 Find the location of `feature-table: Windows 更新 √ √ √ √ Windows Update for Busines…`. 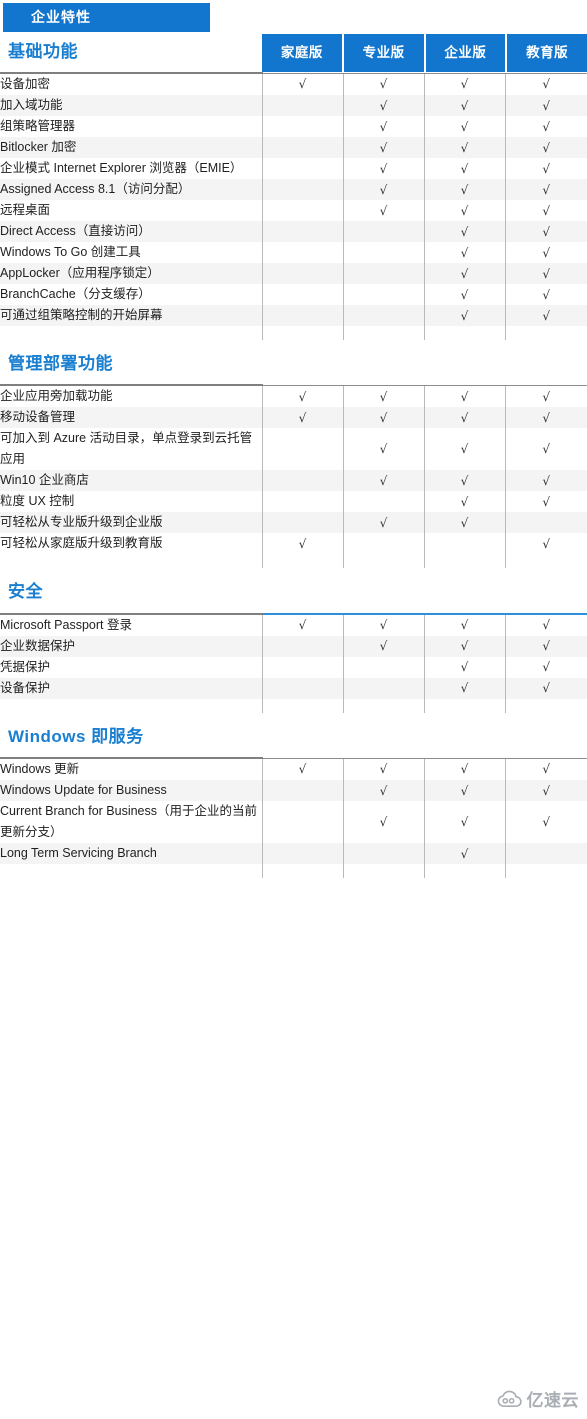

feature-table: Windows 更新 √ √ √ √ Windows Update for Busines… is located at coordinates (293, 811).